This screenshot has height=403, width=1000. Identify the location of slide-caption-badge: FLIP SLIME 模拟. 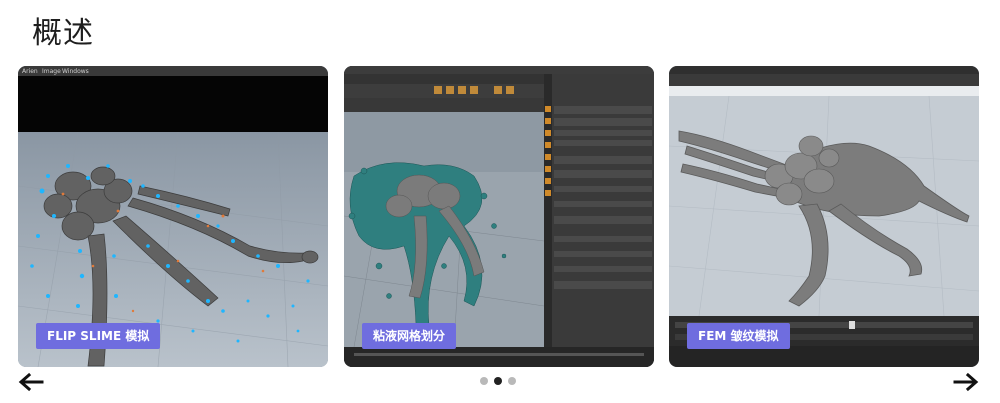
(98, 336).